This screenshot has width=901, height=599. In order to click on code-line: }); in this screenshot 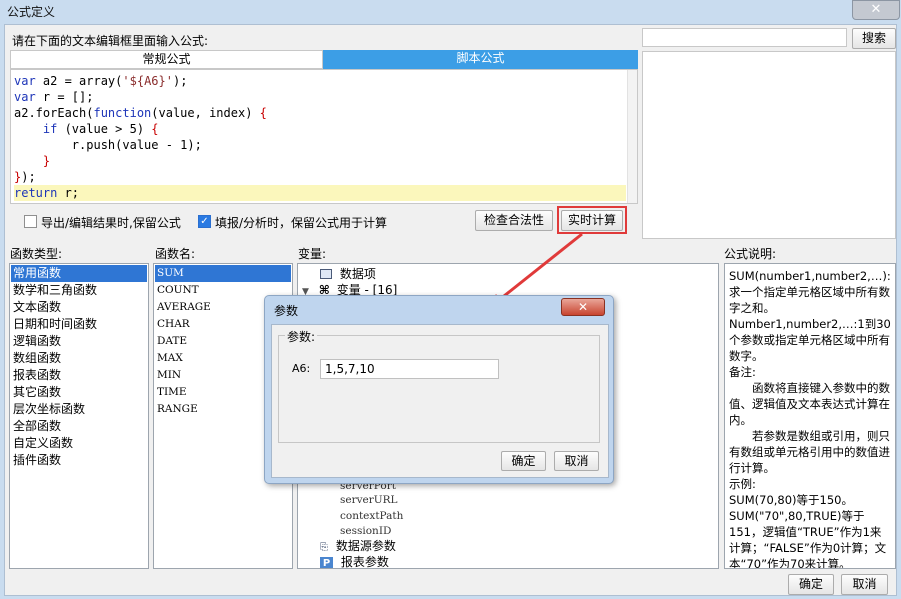, I will do `click(25, 177)`.